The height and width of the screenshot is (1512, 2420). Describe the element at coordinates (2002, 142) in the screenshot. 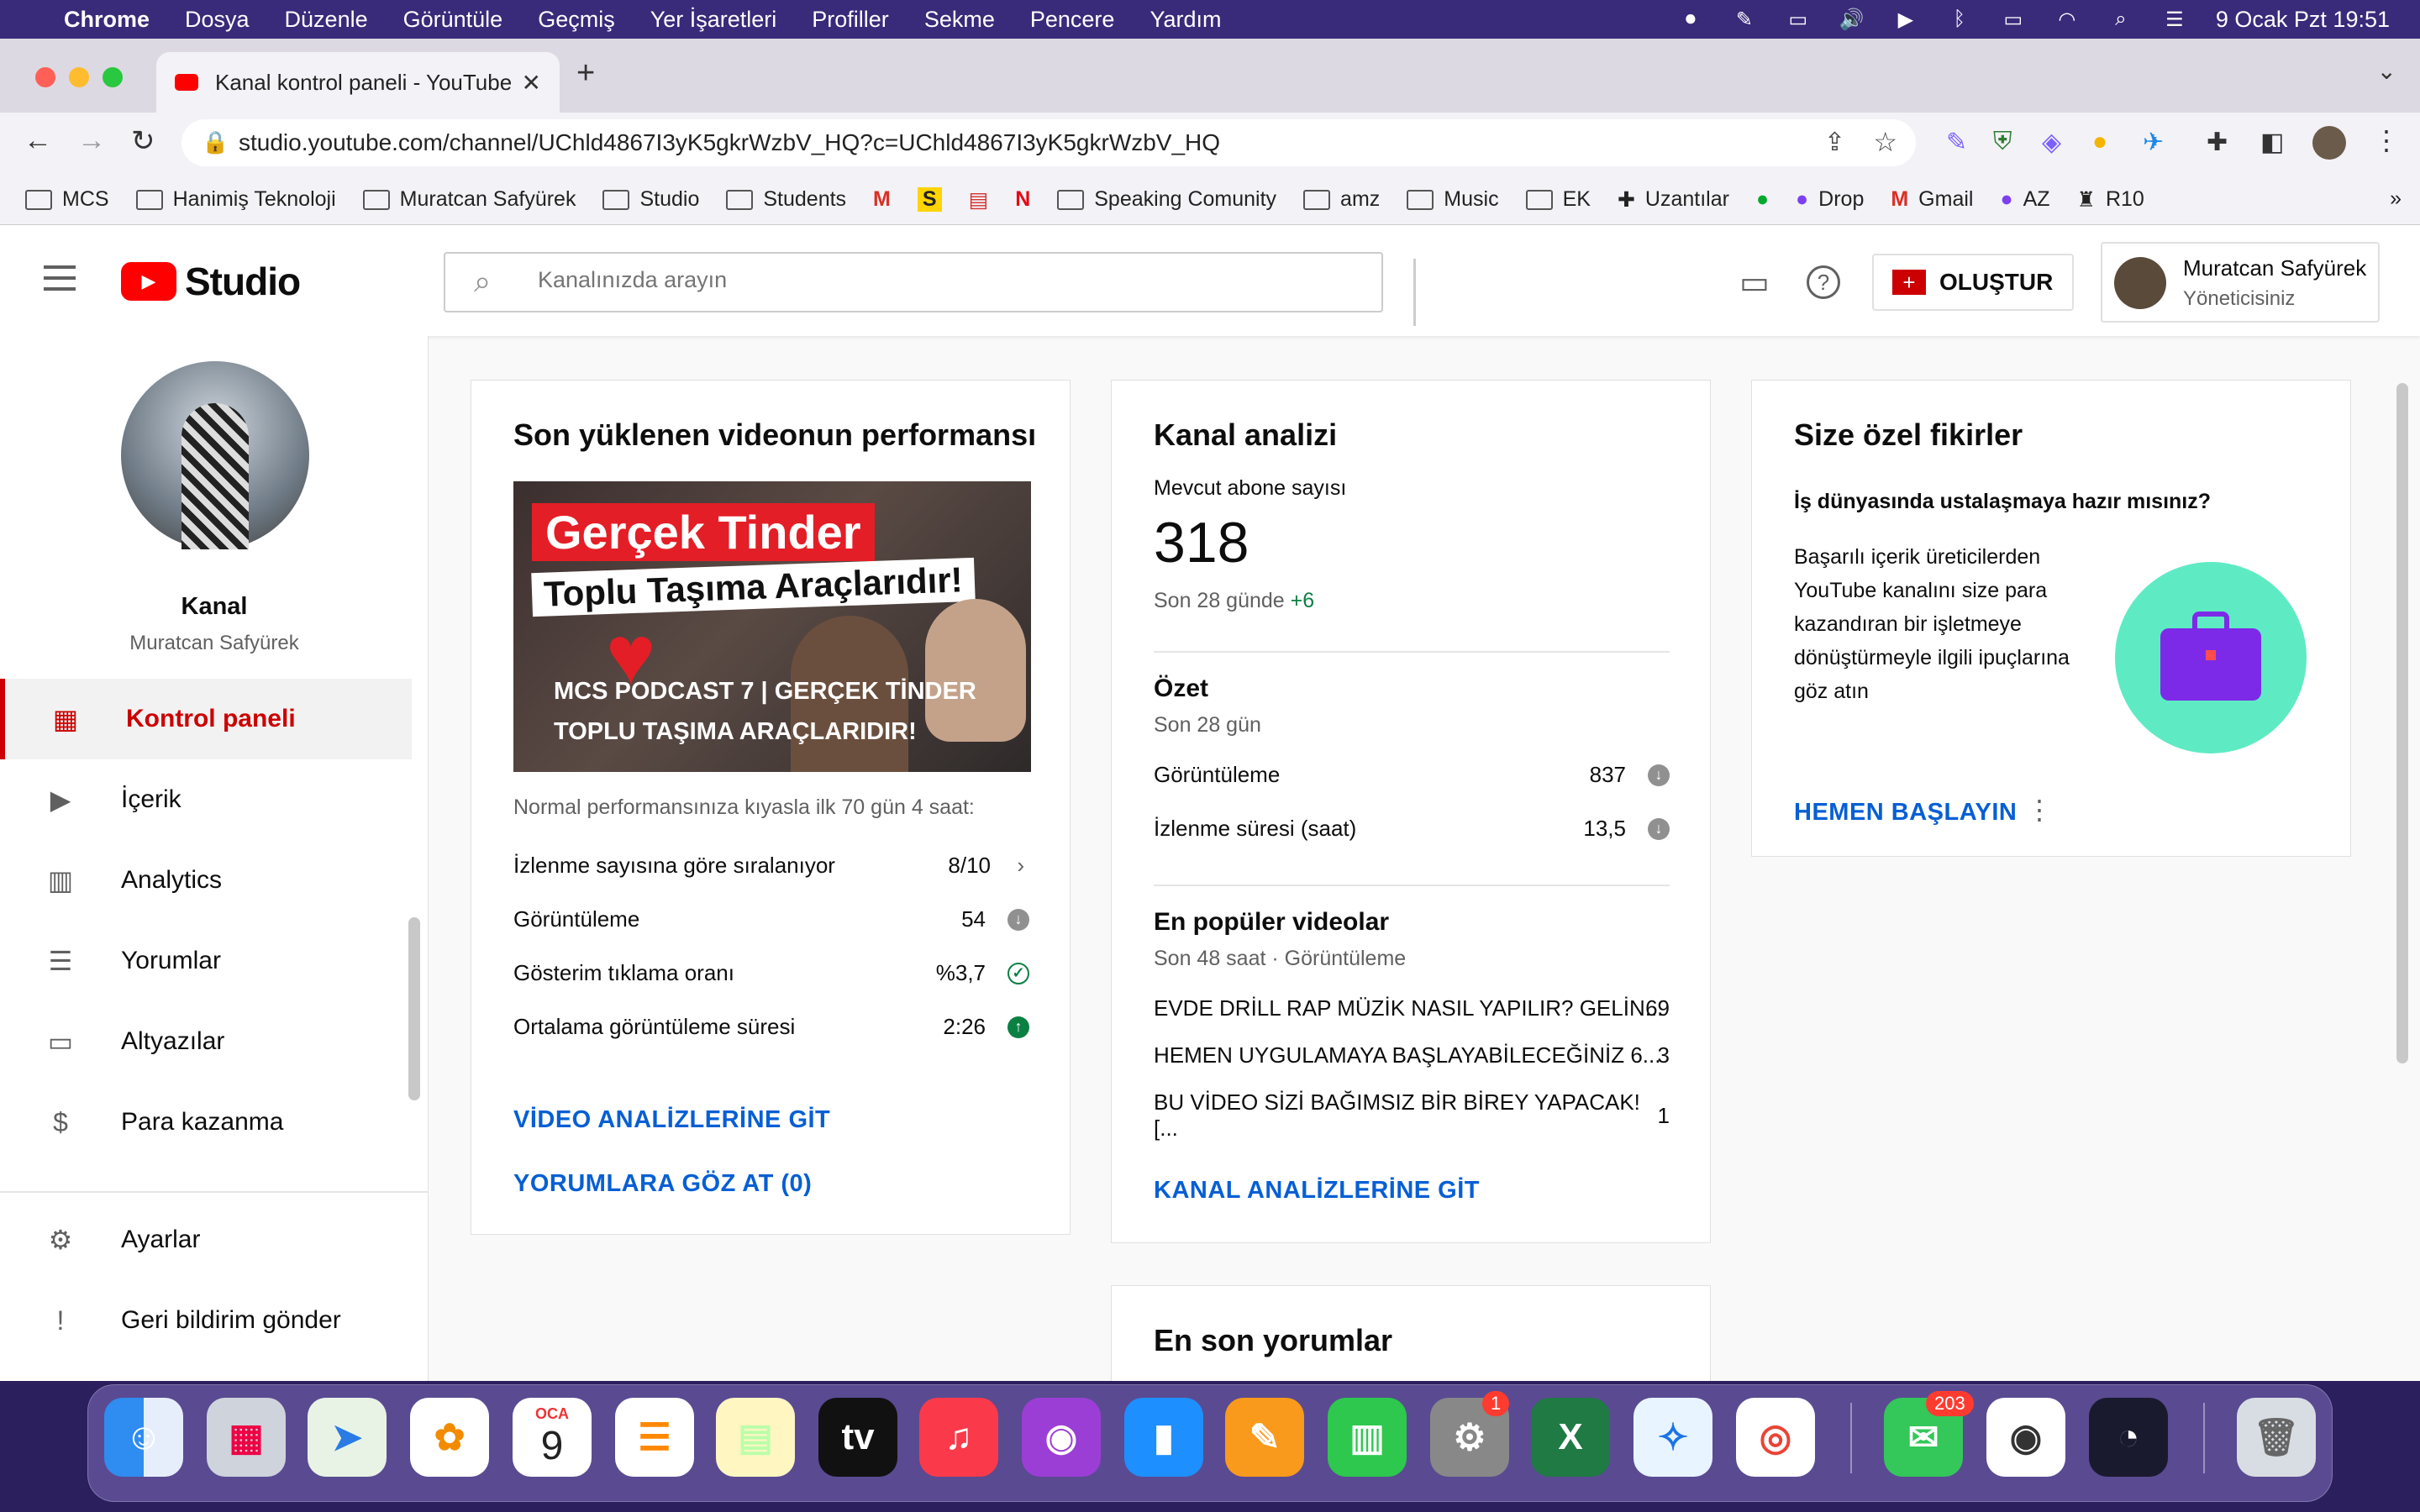

I see `shield-extension-icon: ⛨` at that location.